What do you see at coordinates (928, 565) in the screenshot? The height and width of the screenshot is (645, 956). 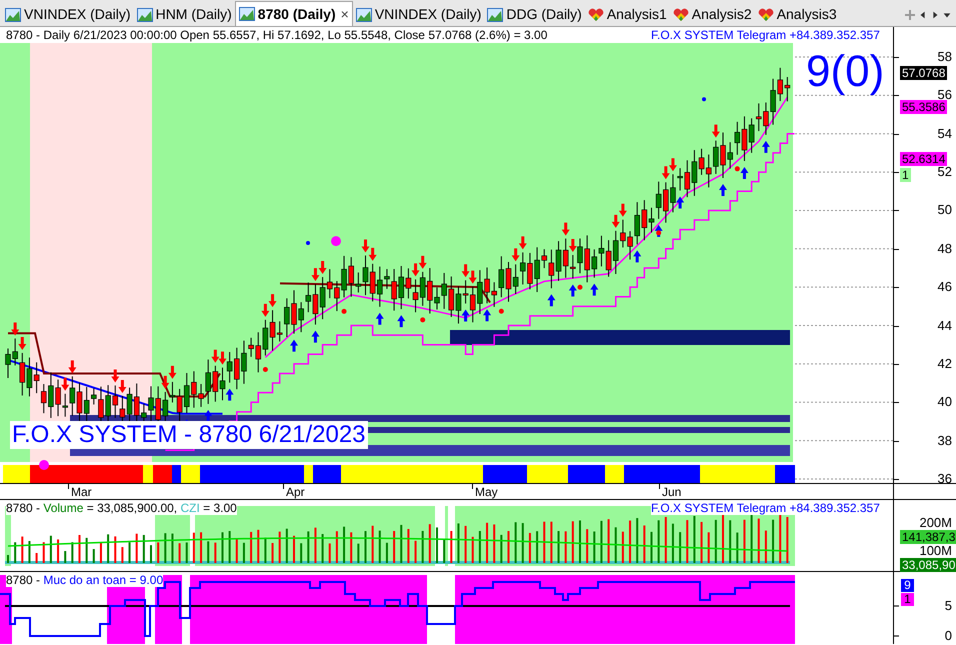 I see `volume-tag: 33,085,90` at bounding box center [928, 565].